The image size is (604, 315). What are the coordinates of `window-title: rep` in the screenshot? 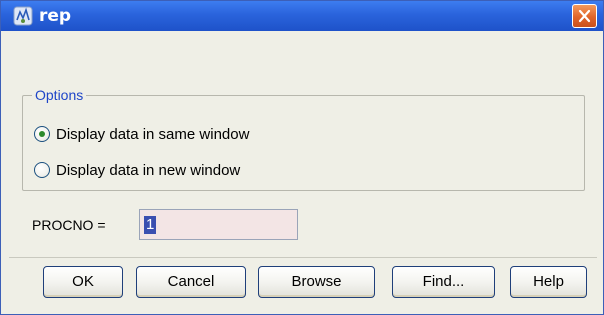 It's located at (55, 16).